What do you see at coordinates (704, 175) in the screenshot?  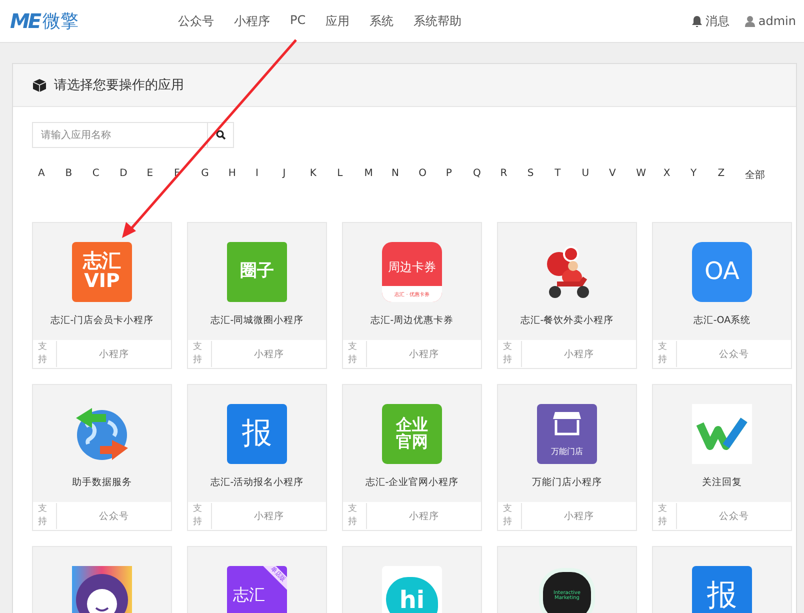 I see `letter-filter: Y` at bounding box center [704, 175].